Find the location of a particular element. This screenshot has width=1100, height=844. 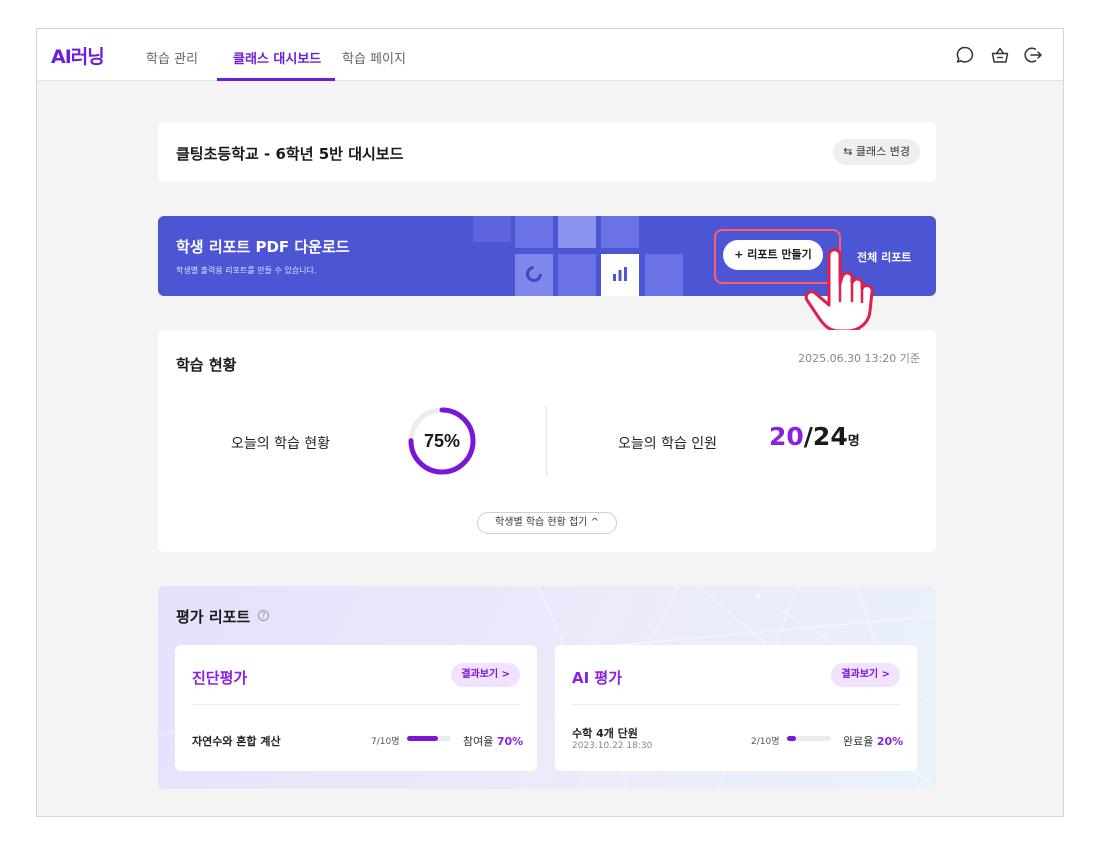

tab-study-management: 학습 관리 is located at coordinates (172, 57).